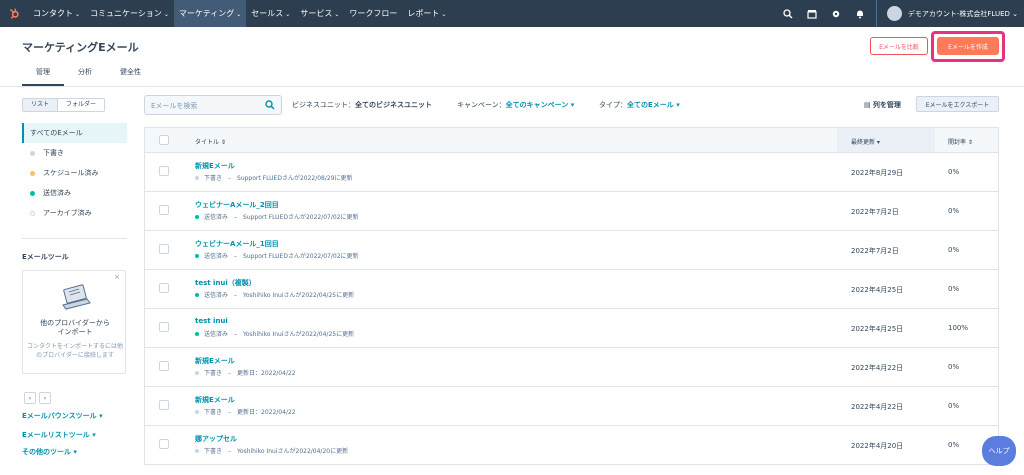 This screenshot has width=1024, height=475. What do you see at coordinates (81, 105) in the screenshot?
I see `folder-view-button: フォルダー` at bounding box center [81, 105].